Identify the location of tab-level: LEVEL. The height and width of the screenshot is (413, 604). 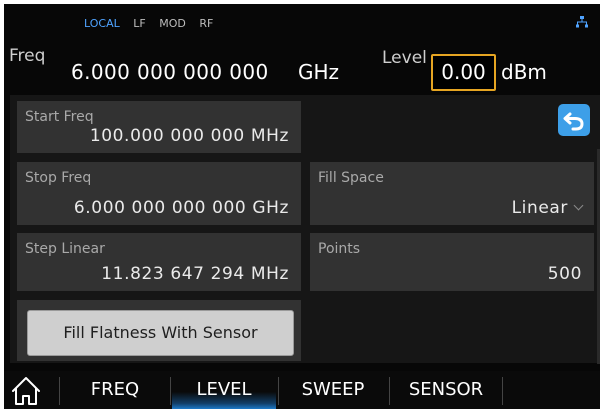
(224, 390).